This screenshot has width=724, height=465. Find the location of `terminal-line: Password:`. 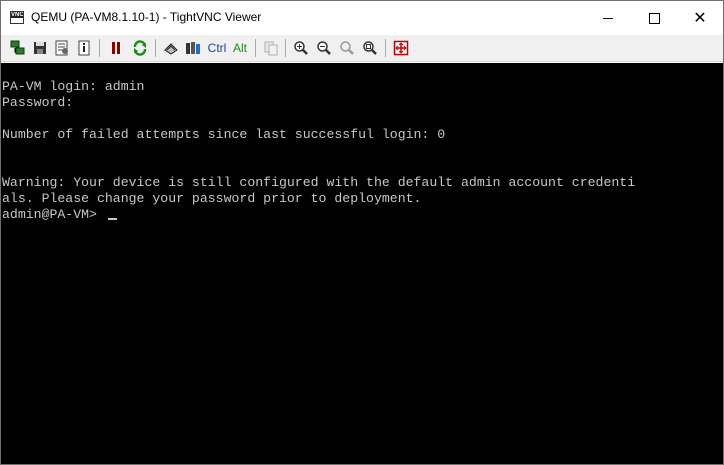

terminal-line: Password: is located at coordinates (38, 102).